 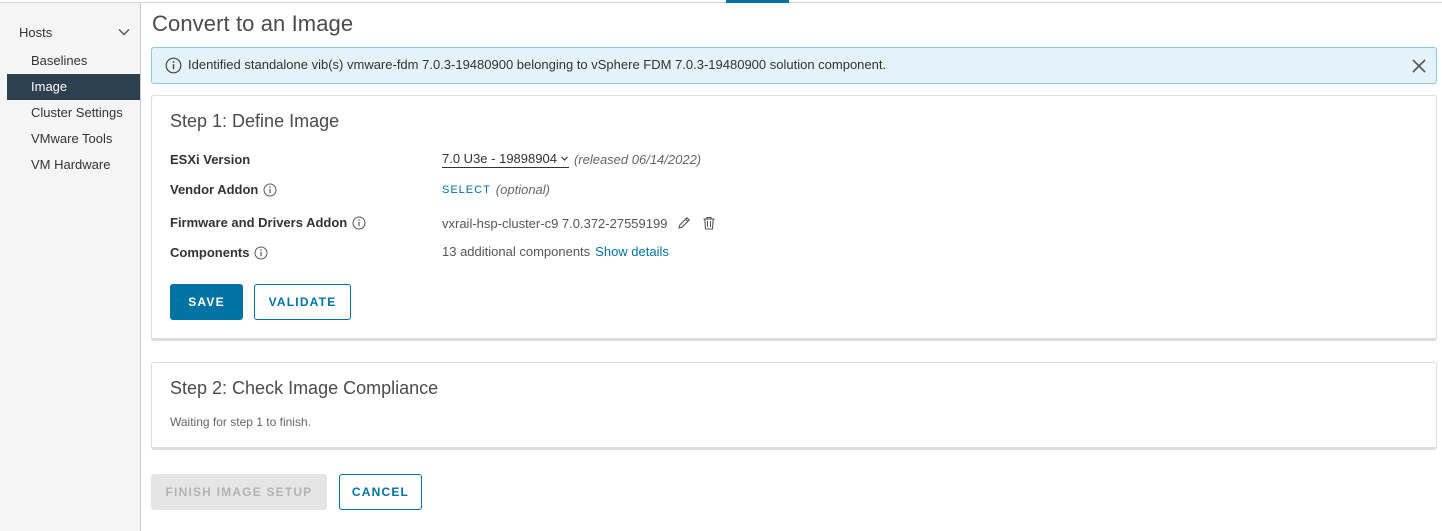 I want to click on esxi-version-label: ESXi Version, so click(x=210, y=159).